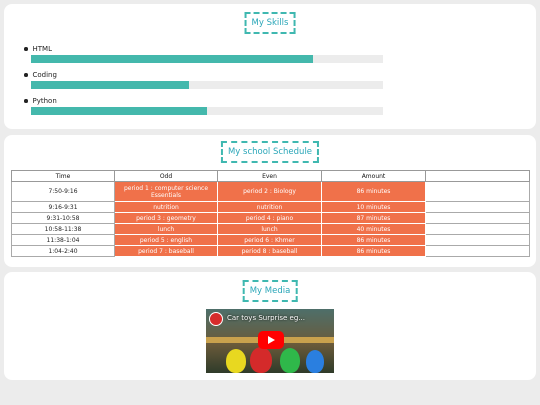 The height and width of the screenshot is (405, 540). I want to click on skill-label: Python, so click(44, 101).